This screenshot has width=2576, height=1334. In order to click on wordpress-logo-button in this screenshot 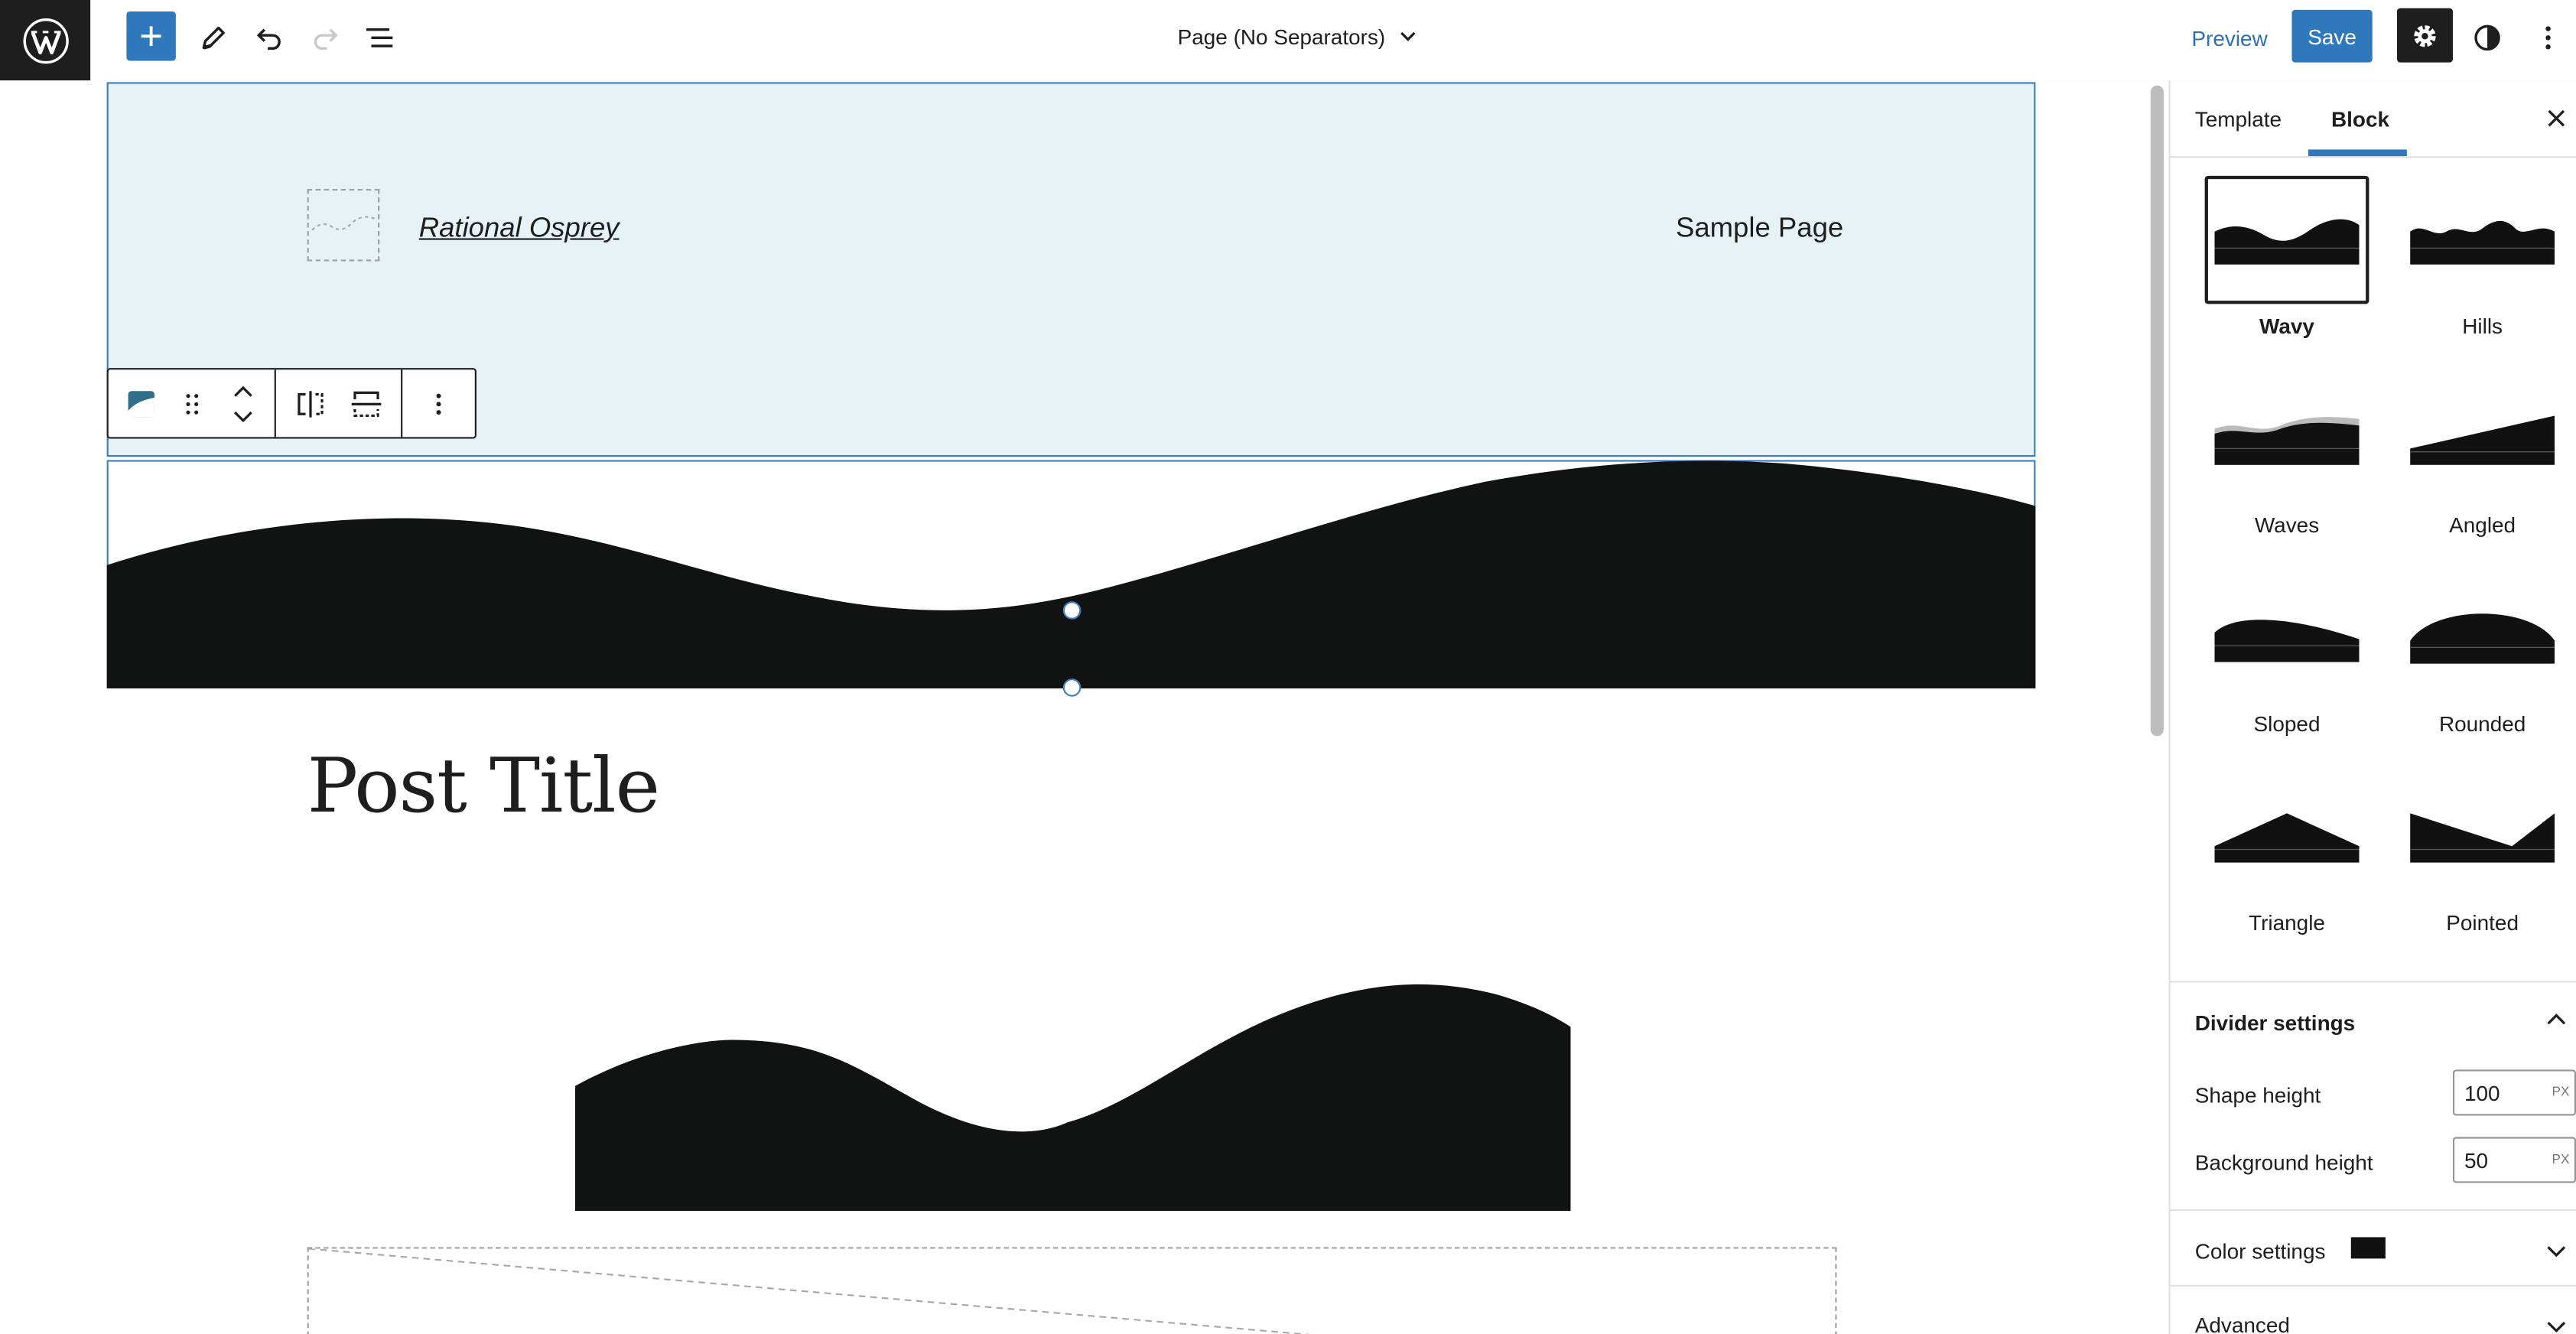, I will do `click(45, 40)`.